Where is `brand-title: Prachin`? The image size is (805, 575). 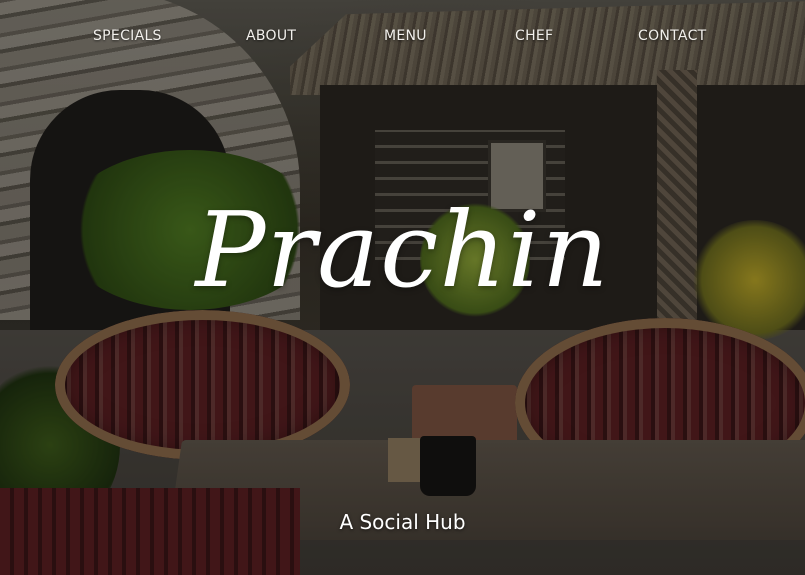 brand-title: Prachin is located at coordinates (402, 250).